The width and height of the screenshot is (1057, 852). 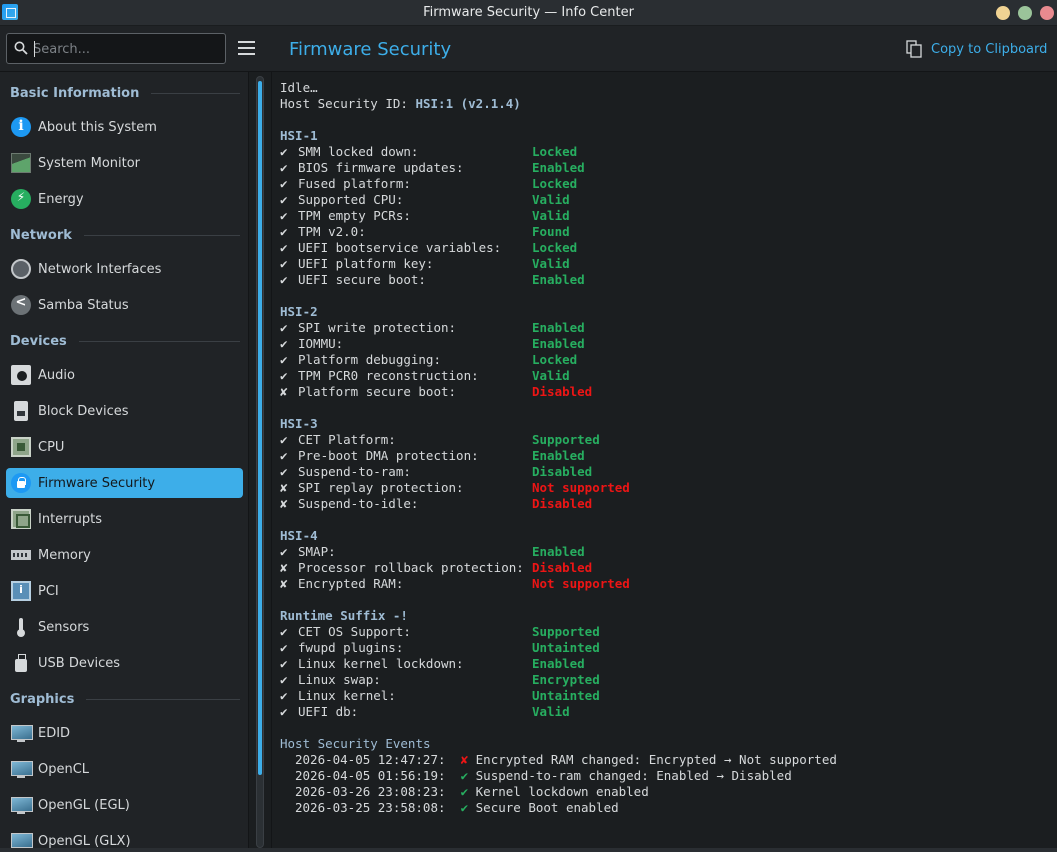 What do you see at coordinates (660, 168) in the screenshot?
I see `hsi-check-row: ✔ BIOS firmware updates: Enabled` at bounding box center [660, 168].